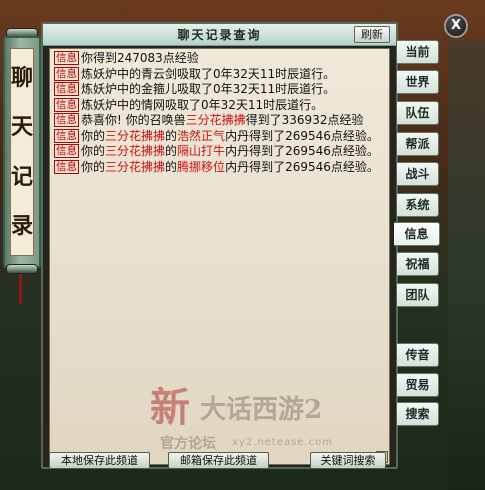 The image size is (485, 490). What do you see at coordinates (202, 104) in the screenshot?
I see `message-text: 炼妖炉中的情网吸取了0年32天11时辰道行。` at bounding box center [202, 104].